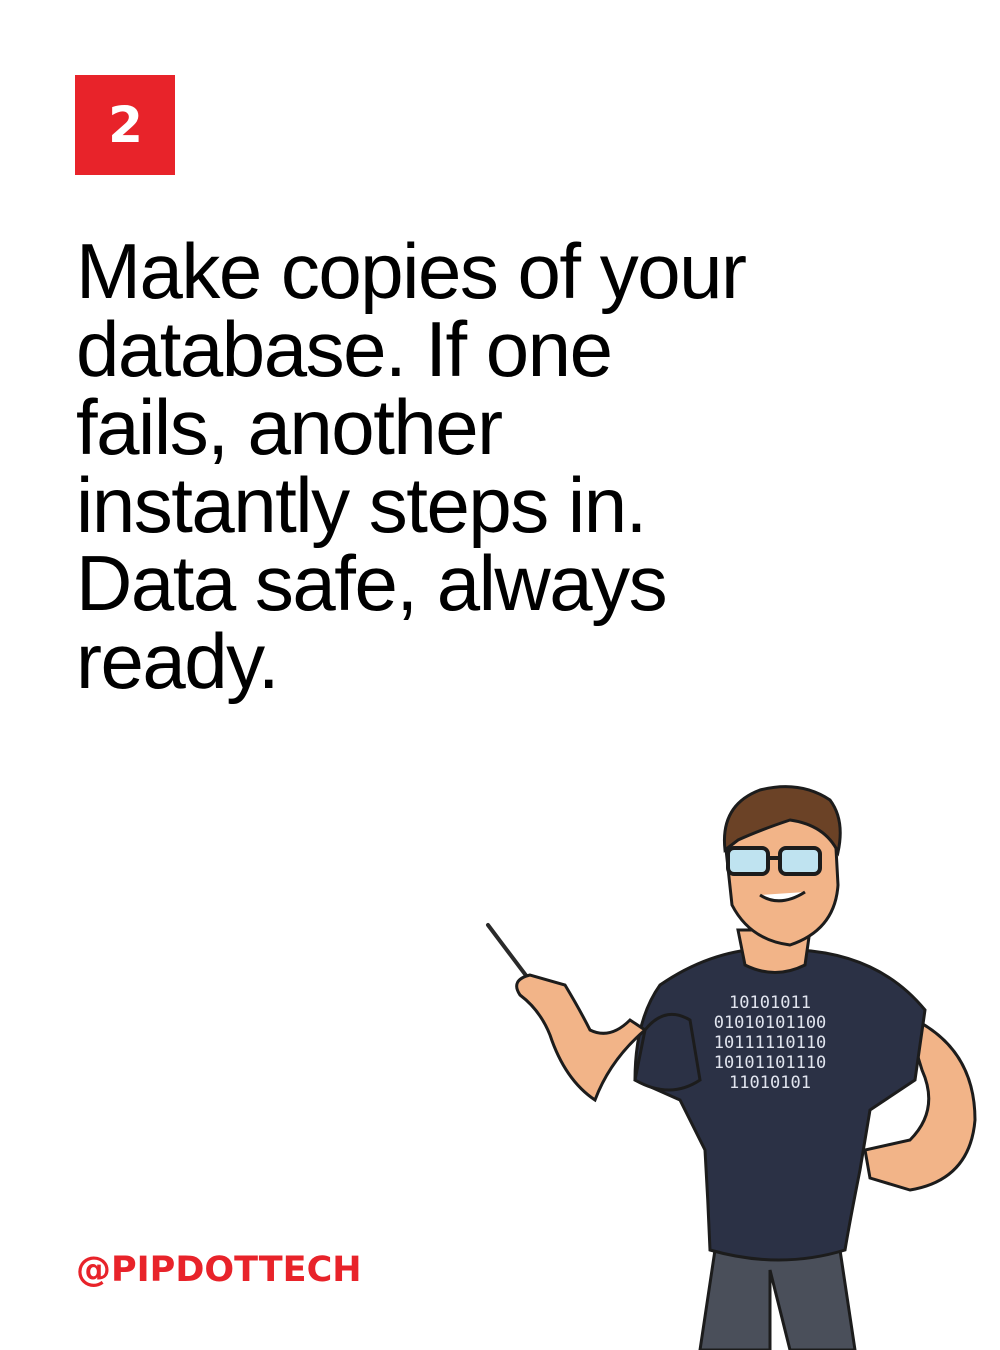  Describe the element at coordinates (770, 1083) in the screenshot. I see `shirt-line-5: 11010101` at that location.